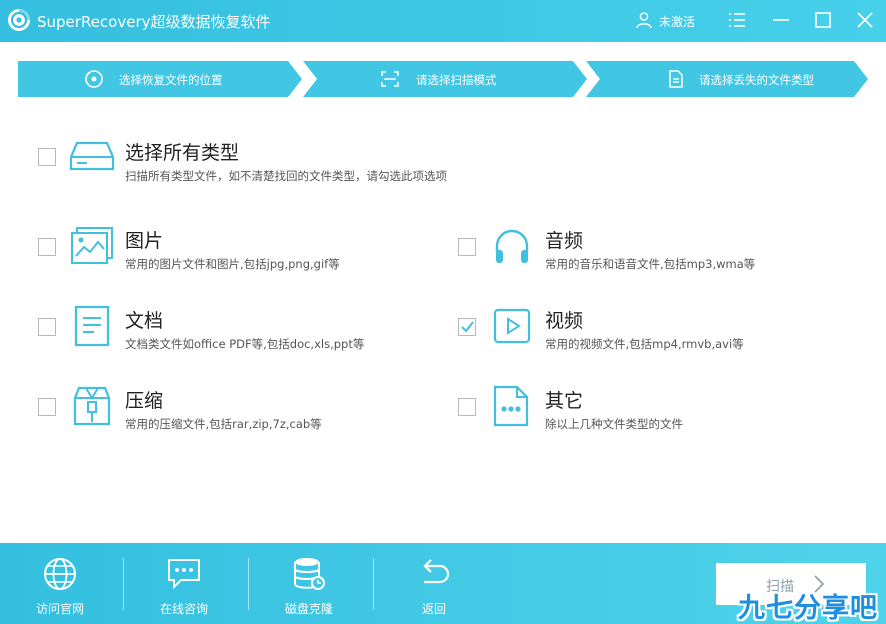 Image resolution: width=886 pixels, height=624 pixels. I want to click on option-title: 图片, so click(144, 241).